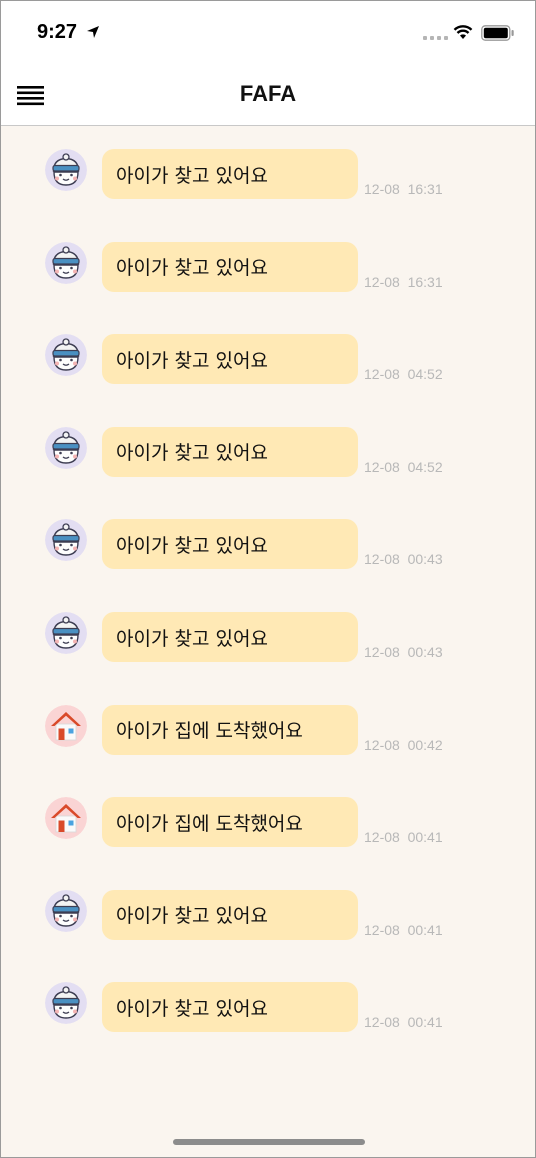 The width and height of the screenshot is (536, 1158). Describe the element at coordinates (268, 33) in the screenshot. I see `status-bar: 9:27` at that location.